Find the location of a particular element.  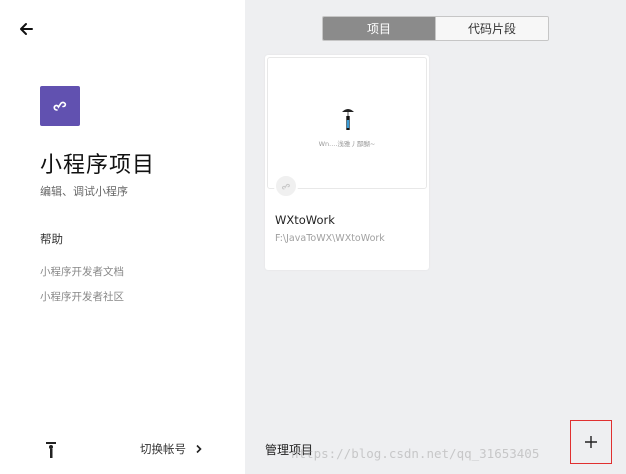

plus-icon is located at coordinates (591, 442).